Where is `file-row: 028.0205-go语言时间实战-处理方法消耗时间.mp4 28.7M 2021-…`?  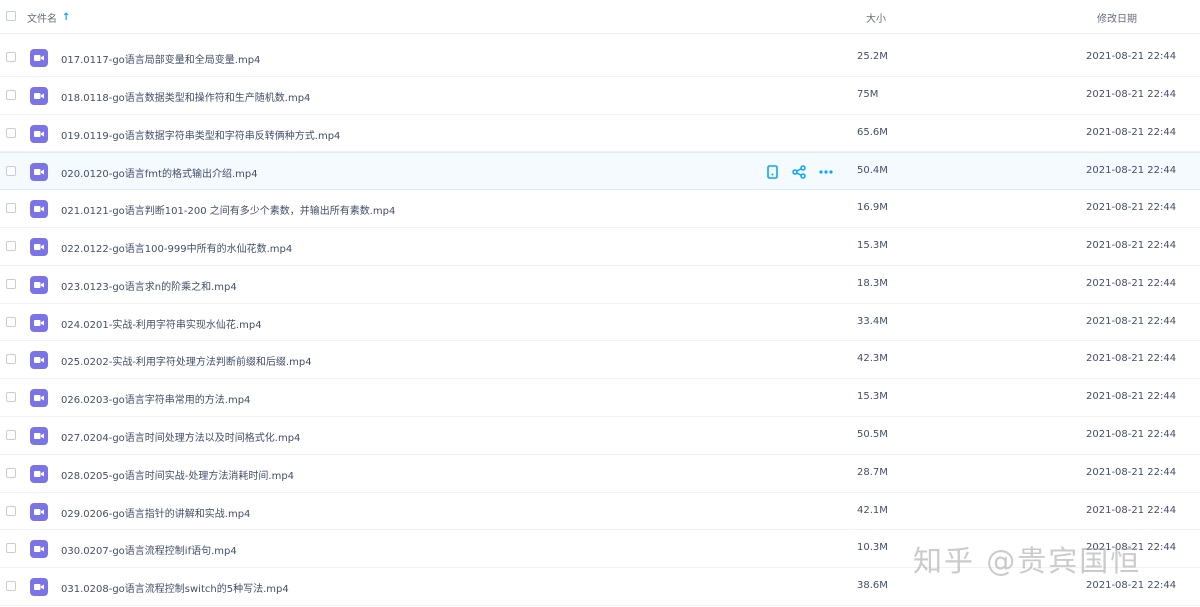
file-row: 028.0205-go语言时间实战-处理方法消耗时间.mp4 28.7M 2021-… is located at coordinates (600, 474).